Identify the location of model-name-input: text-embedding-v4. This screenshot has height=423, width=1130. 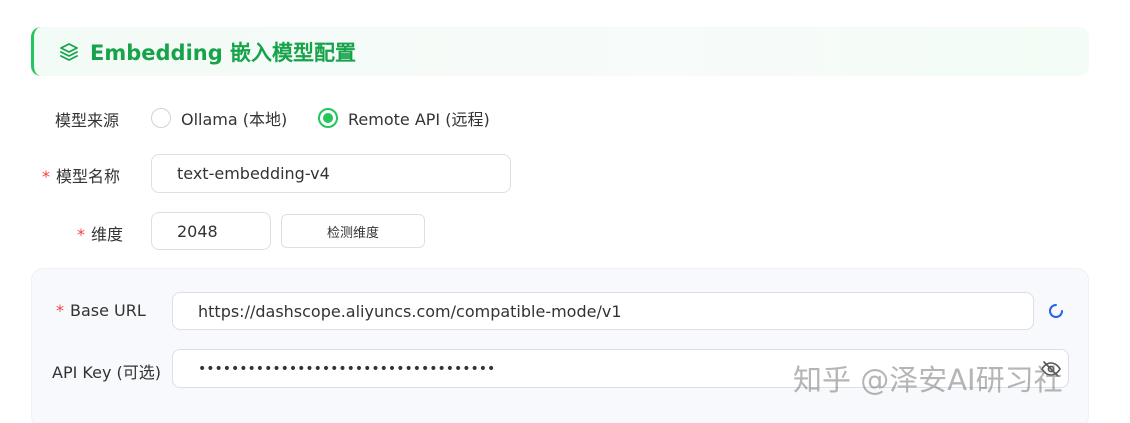
(331, 173).